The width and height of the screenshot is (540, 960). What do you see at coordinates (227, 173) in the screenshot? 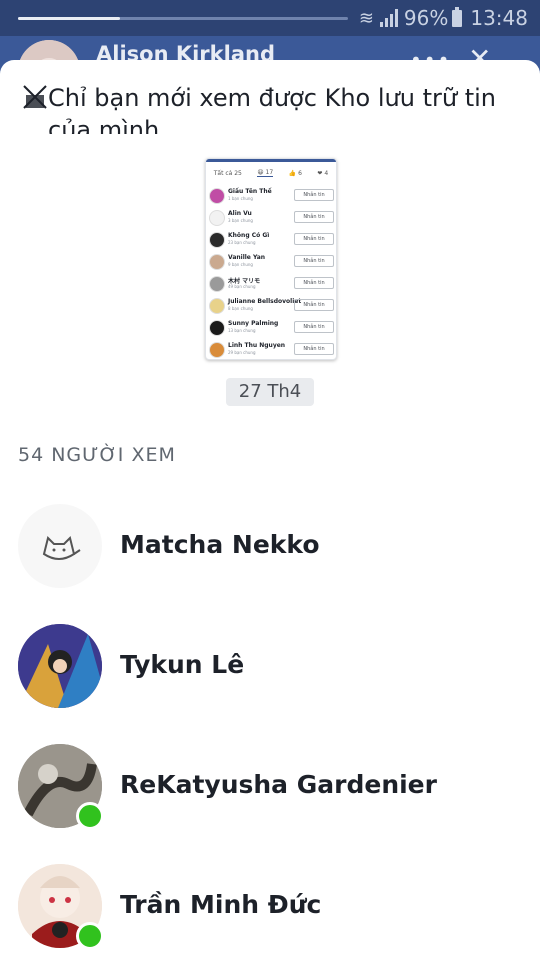
I see `thumbnail-tab: Tất cả 25` at bounding box center [227, 173].